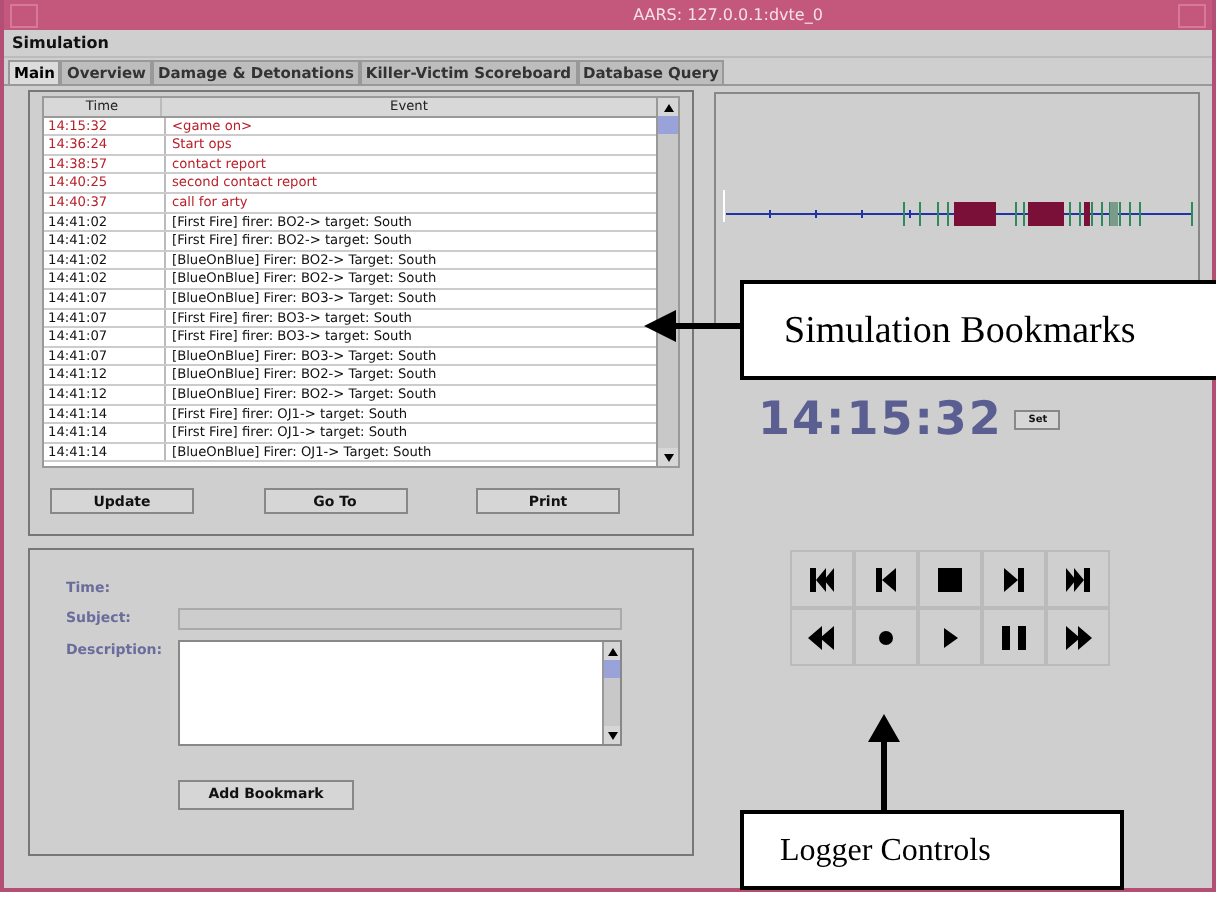 The image size is (1216, 906). Describe the element at coordinates (1014, 637) in the screenshot. I see `pause-button` at that location.